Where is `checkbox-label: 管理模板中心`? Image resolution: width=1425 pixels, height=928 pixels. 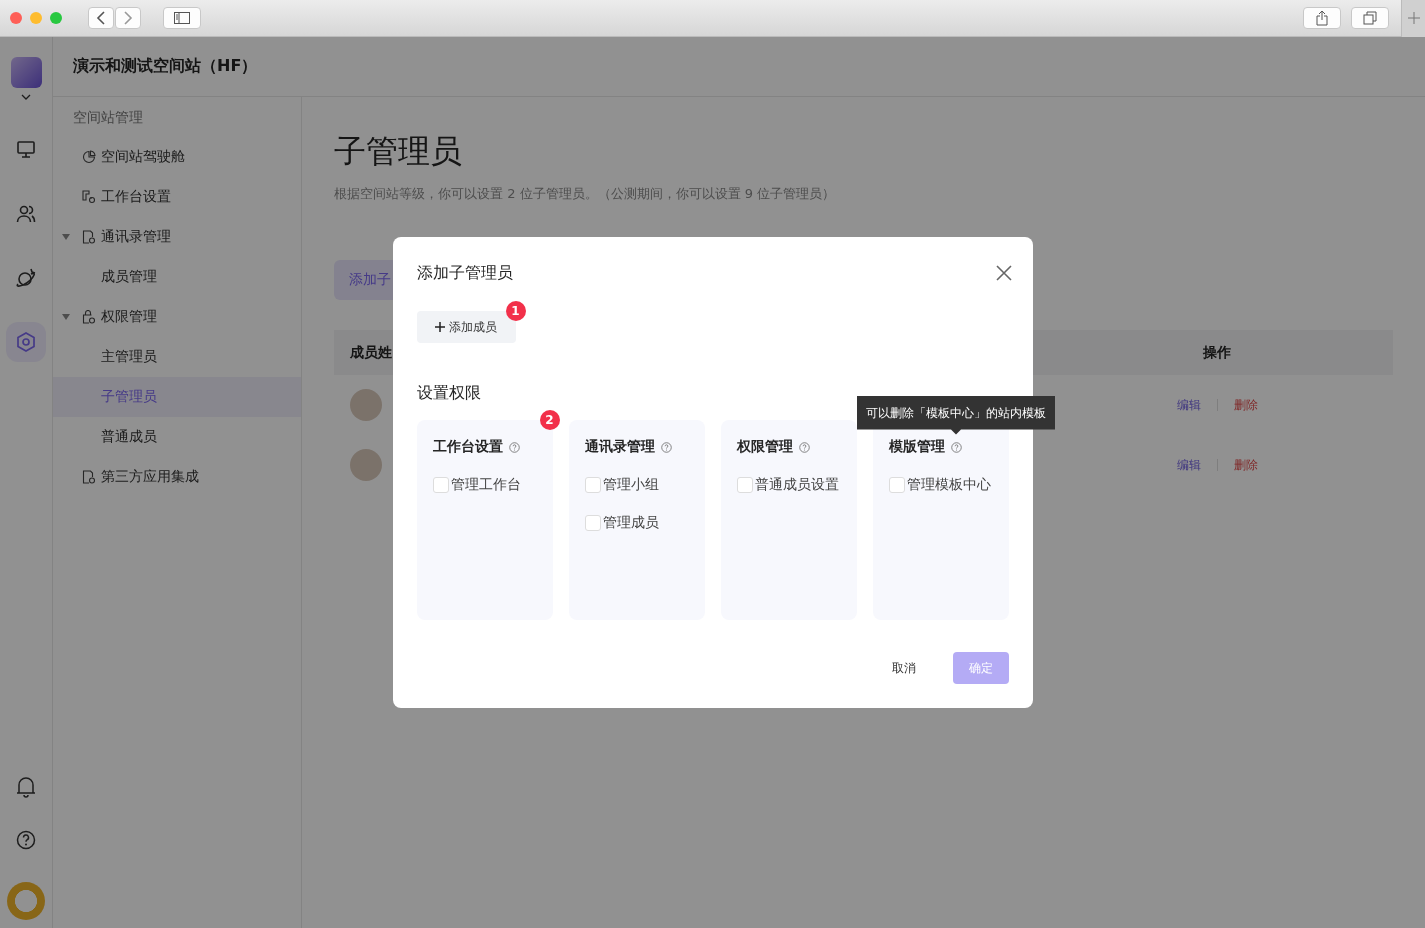
checkbox-label: 管理模板中心 is located at coordinates (948, 485).